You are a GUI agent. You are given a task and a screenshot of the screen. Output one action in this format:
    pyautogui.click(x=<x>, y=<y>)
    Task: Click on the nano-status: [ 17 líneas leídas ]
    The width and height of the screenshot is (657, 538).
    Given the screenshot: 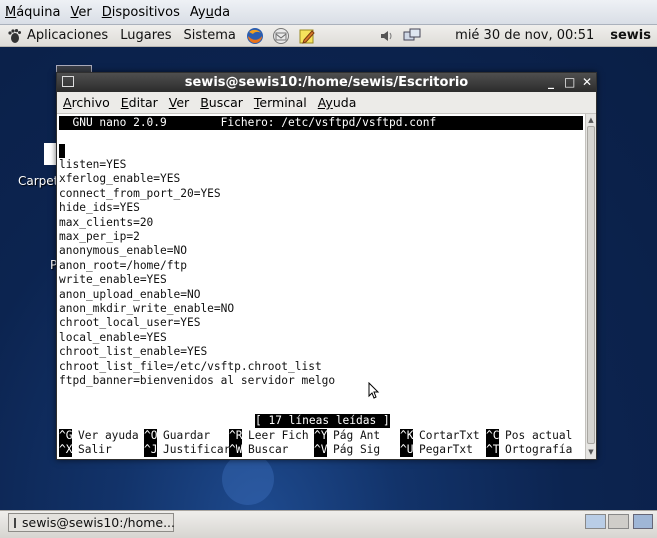 What is the action you would take?
    pyautogui.click(x=322, y=421)
    